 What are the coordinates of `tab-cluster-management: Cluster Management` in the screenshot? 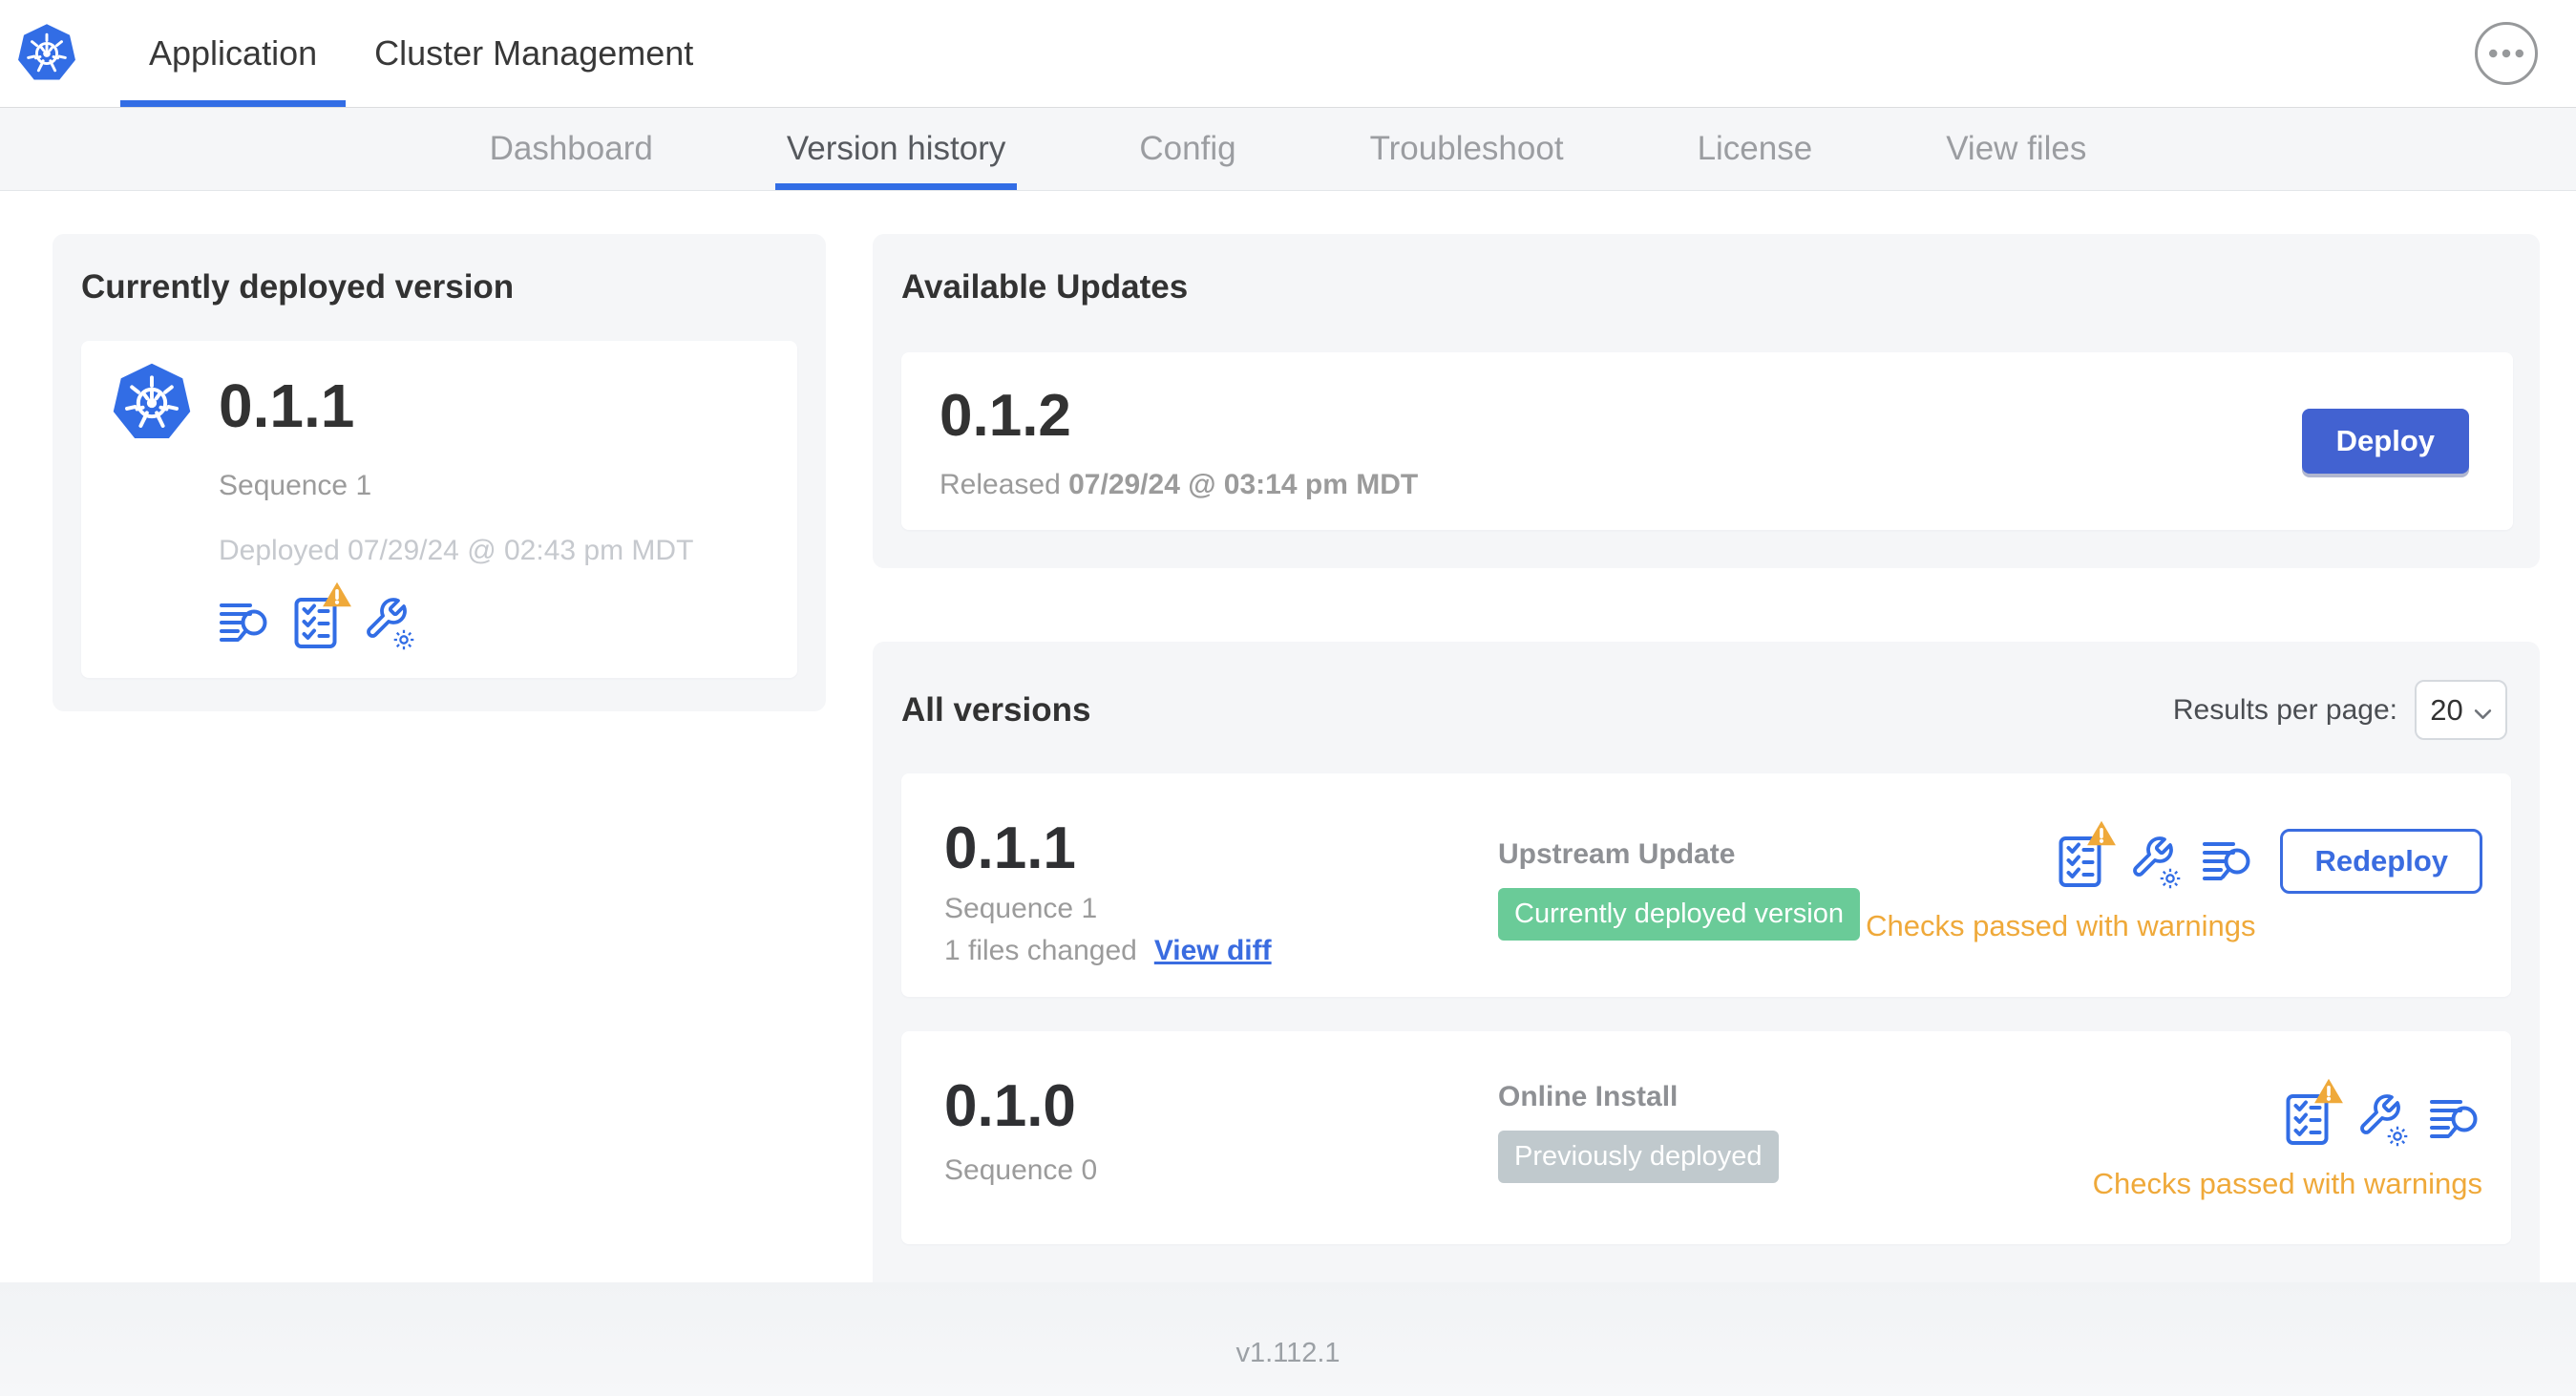 It's located at (534, 53).